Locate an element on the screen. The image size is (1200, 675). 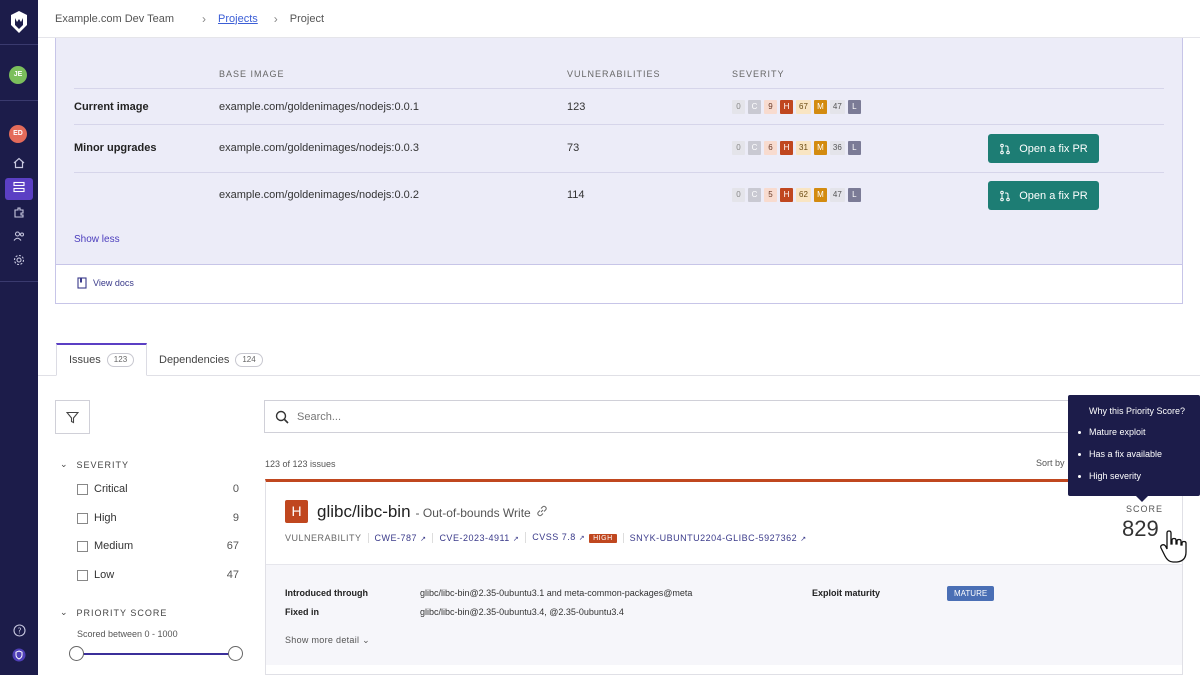
view-docs-link: View docs is located at coordinates (105, 283).